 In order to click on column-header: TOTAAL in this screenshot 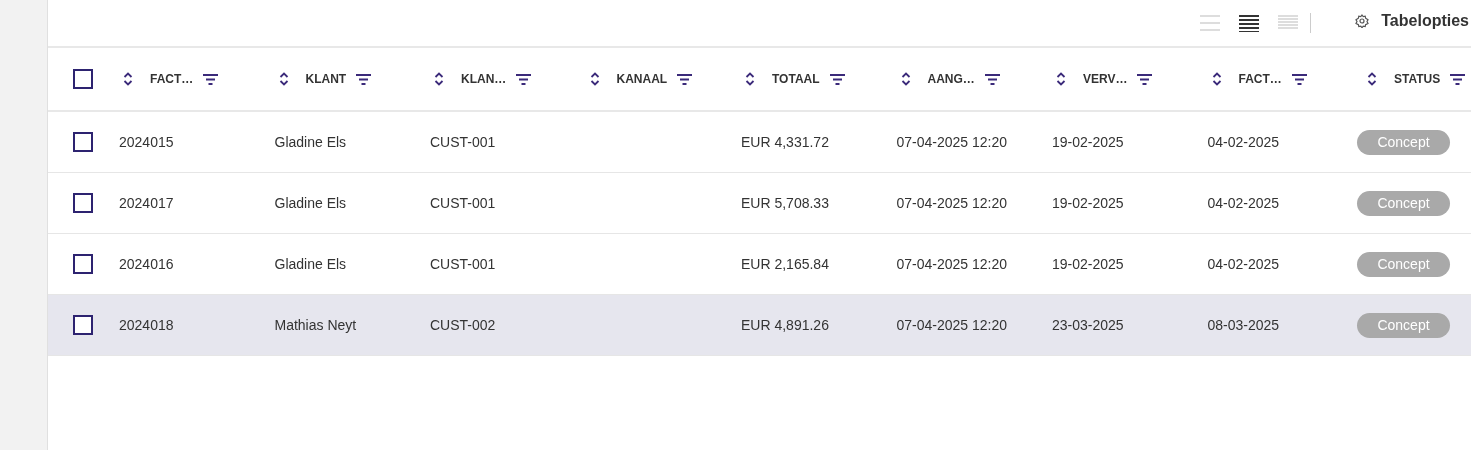, I will do `click(796, 79)`.